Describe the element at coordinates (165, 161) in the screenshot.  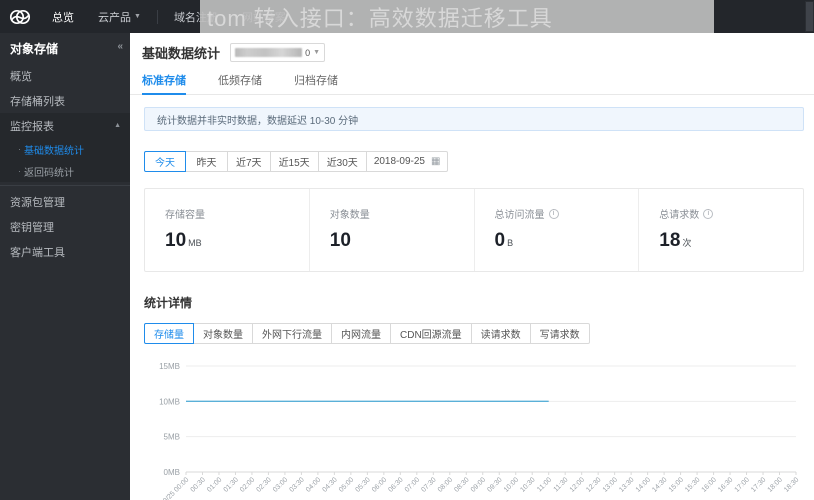
I see `range-button-today: 今天` at that location.